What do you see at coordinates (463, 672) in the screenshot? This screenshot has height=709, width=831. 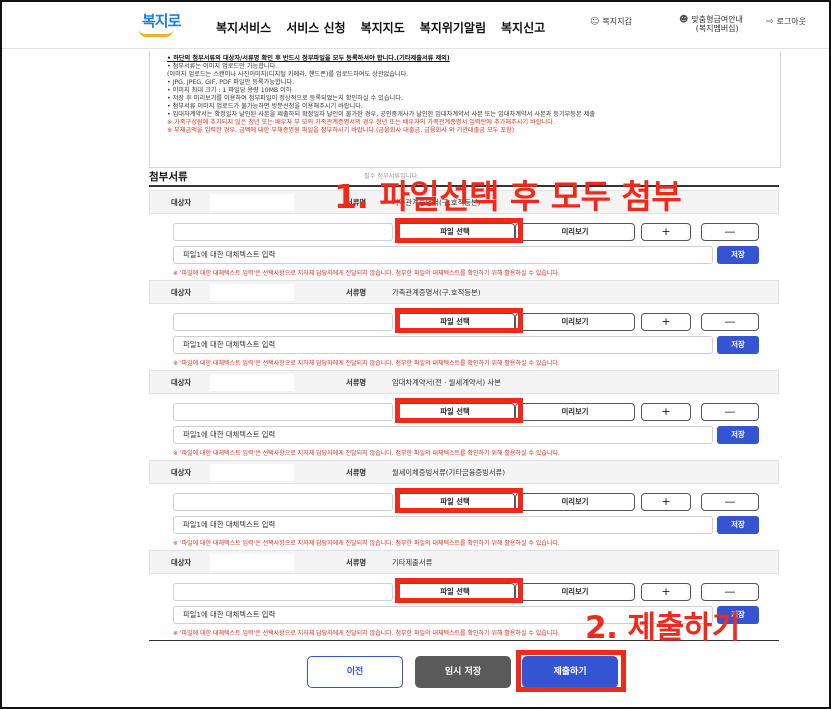 I see `temp-save-button: 임시 저장` at bounding box center [463, 672].